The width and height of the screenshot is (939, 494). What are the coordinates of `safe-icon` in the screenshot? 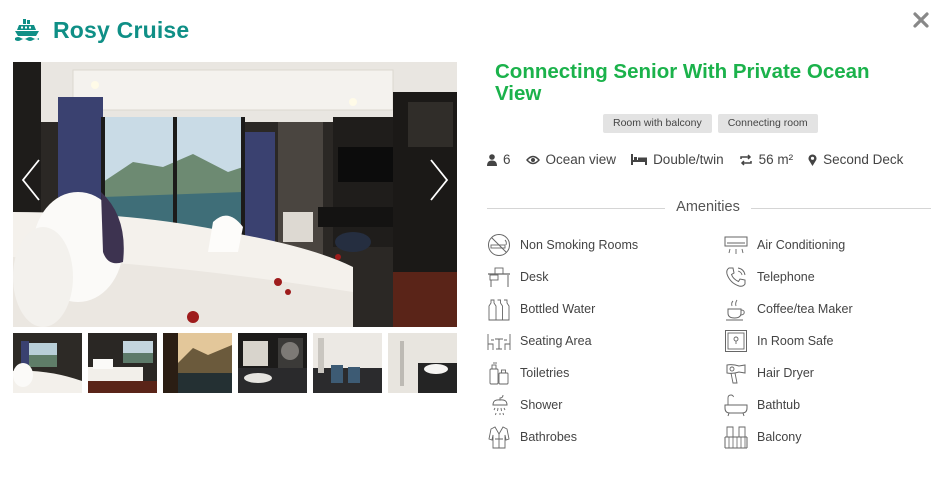 It's located at (736, 341).